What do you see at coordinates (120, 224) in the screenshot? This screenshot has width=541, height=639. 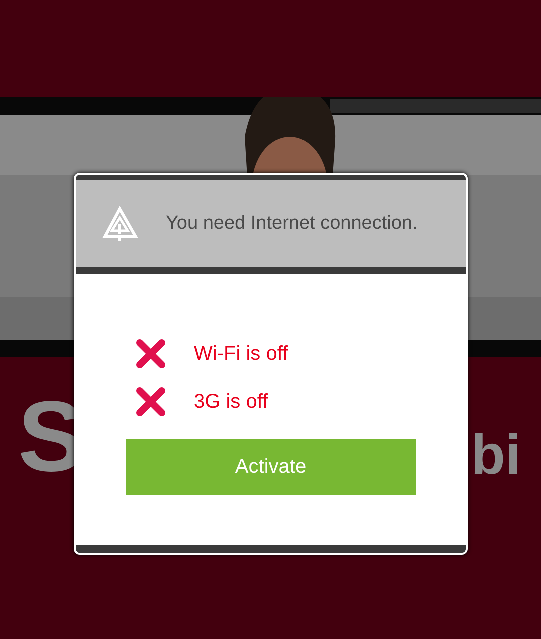 I see `warning-icon` at bounding box center [120, 224].